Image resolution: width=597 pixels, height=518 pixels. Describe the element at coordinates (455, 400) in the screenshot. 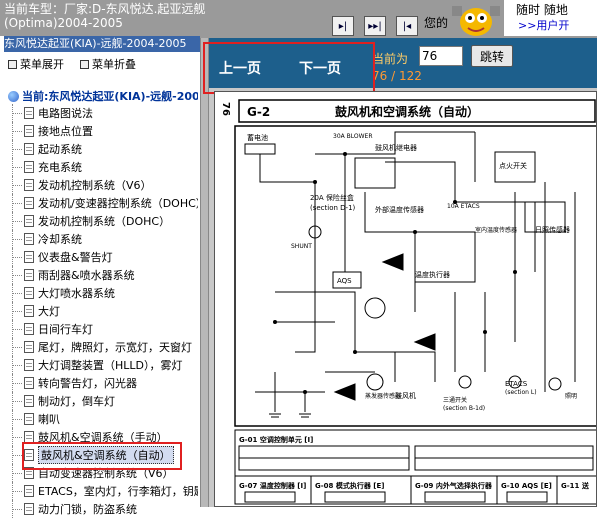

I see `three-way-switch-label: 三通开关` at that location.